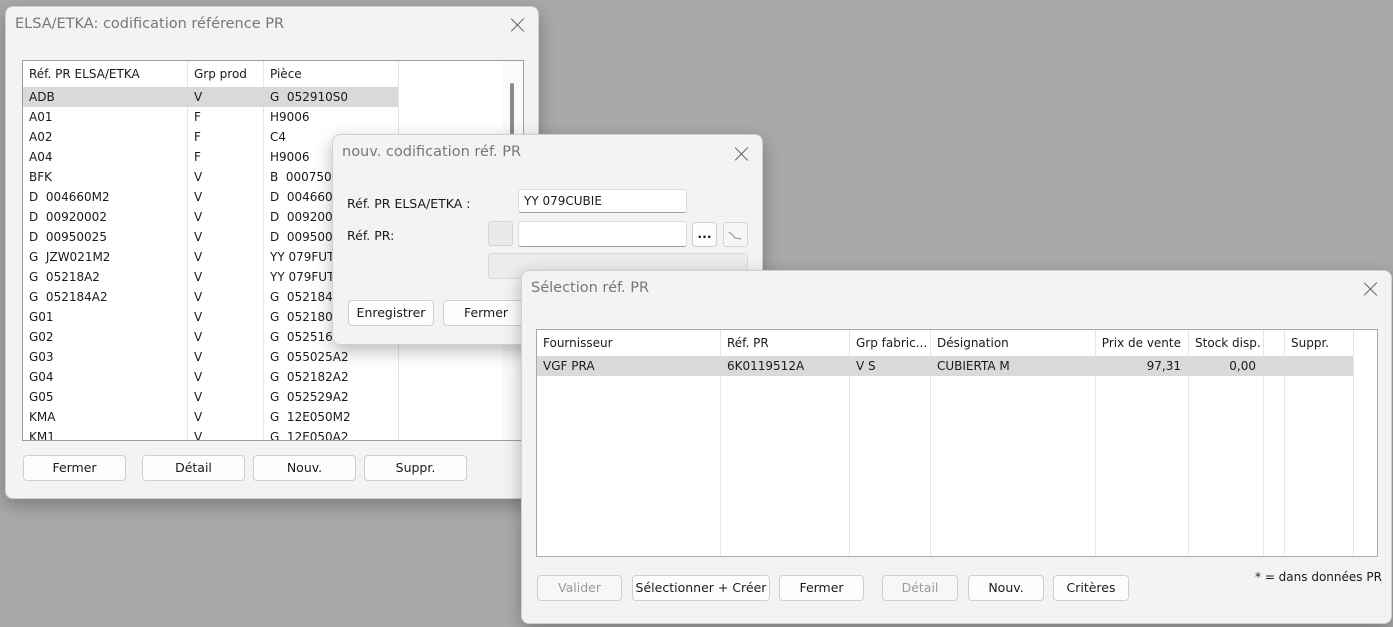 This screenshot has width=1393, height=627. What do you see at coordinates (579, 588) in the screenshot?
I see `validate-button: Valider` at bounding box center [579, 588].